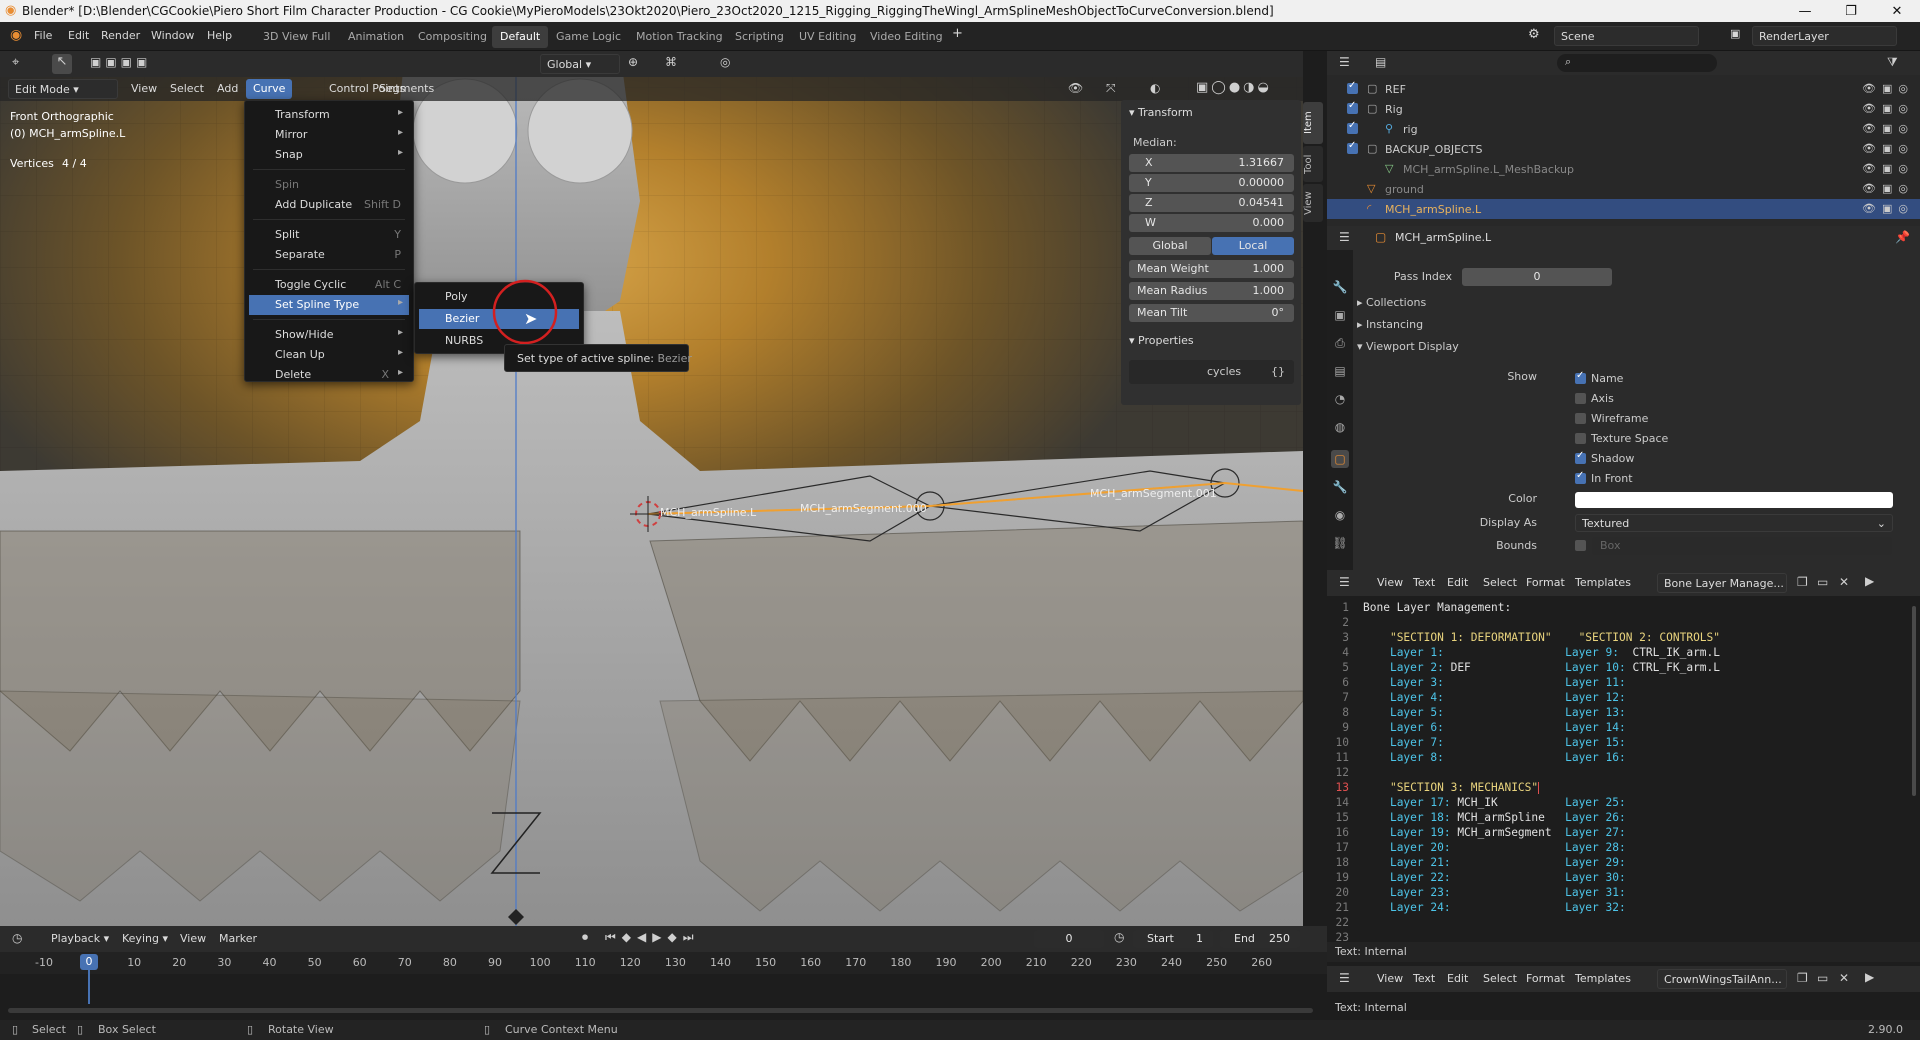 Image resolution: width=1920 pixels, height=1040 pixels. I want to click on median-y-field: Y 0.00000, so click(1211, 183).